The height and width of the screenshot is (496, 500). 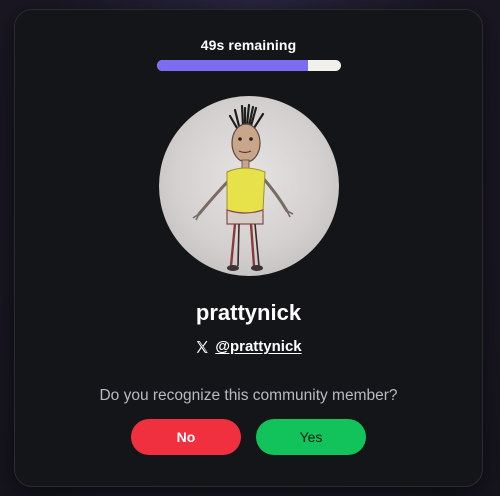 What do you see at coordinates (186, 437) in the screenshot?
I see `no-button: No` at bounding box center [186, 437].